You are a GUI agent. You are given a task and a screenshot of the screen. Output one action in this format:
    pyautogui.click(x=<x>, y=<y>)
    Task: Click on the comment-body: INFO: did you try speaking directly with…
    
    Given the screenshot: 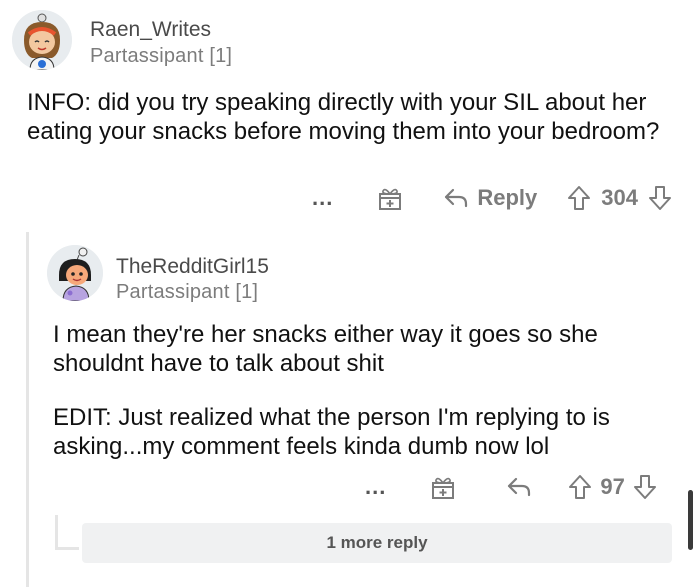 What is the action you would take?
    pyautogui.click(x=343, y=117)
    